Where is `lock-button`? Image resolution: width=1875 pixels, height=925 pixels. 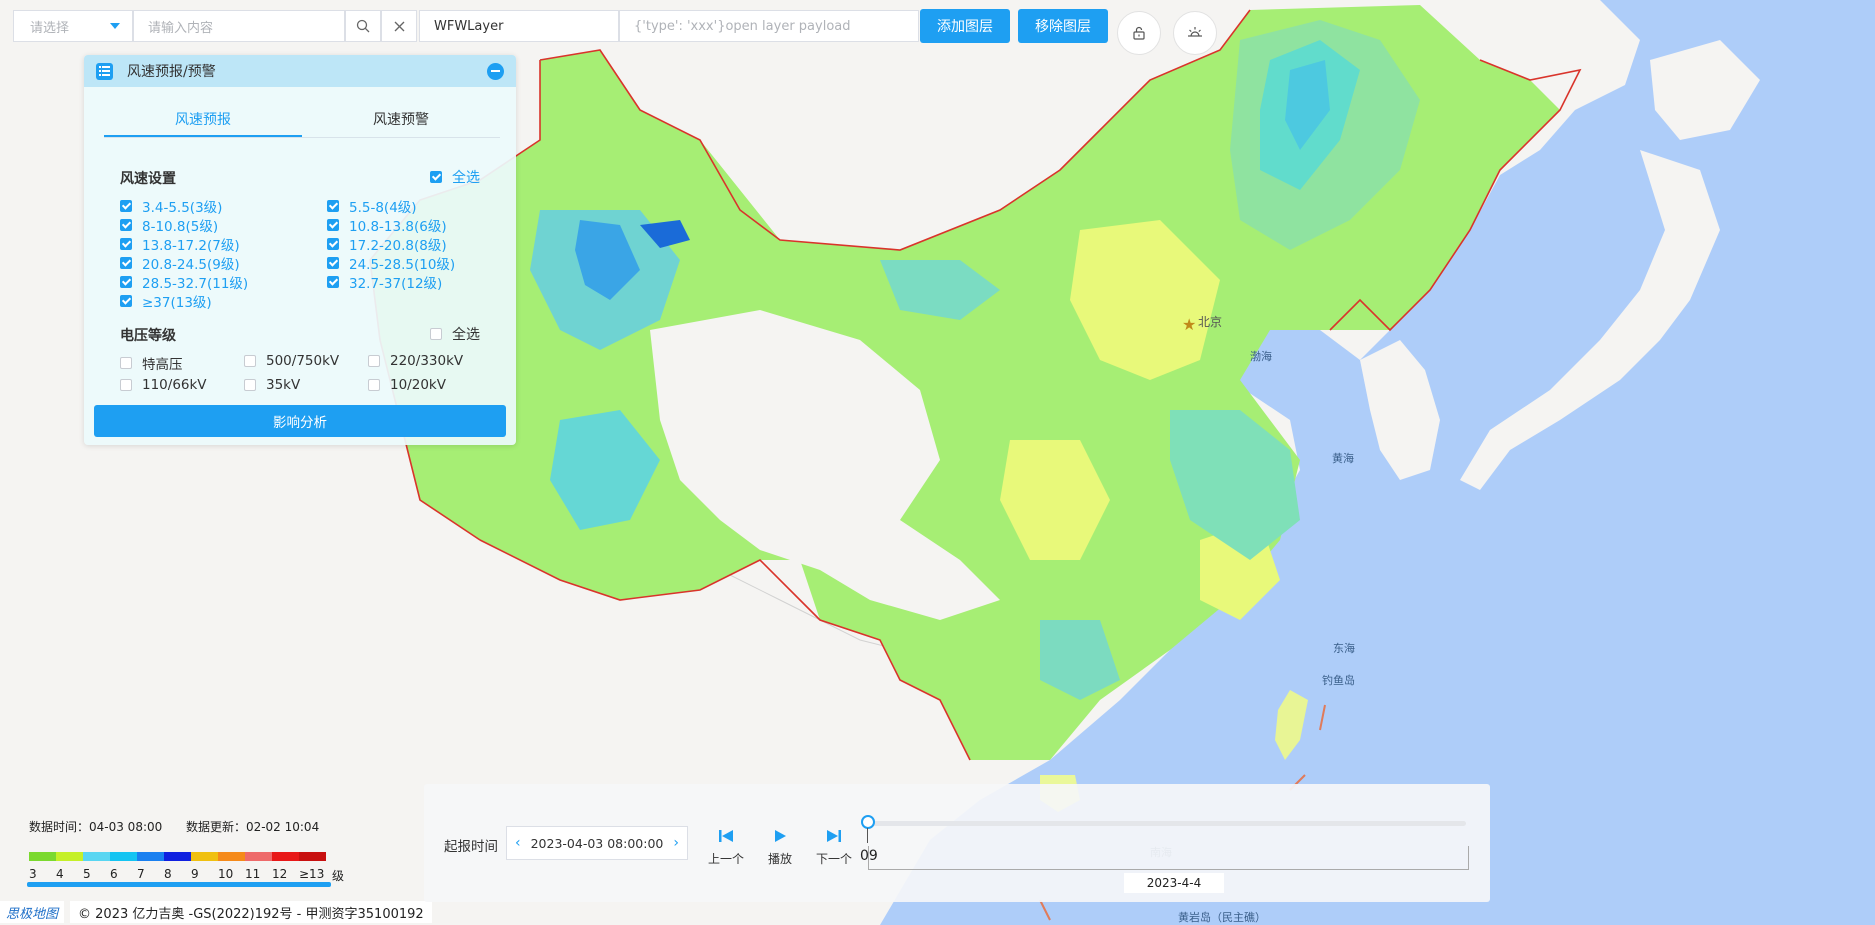 lock-button is located at coordinates (1139, 33).